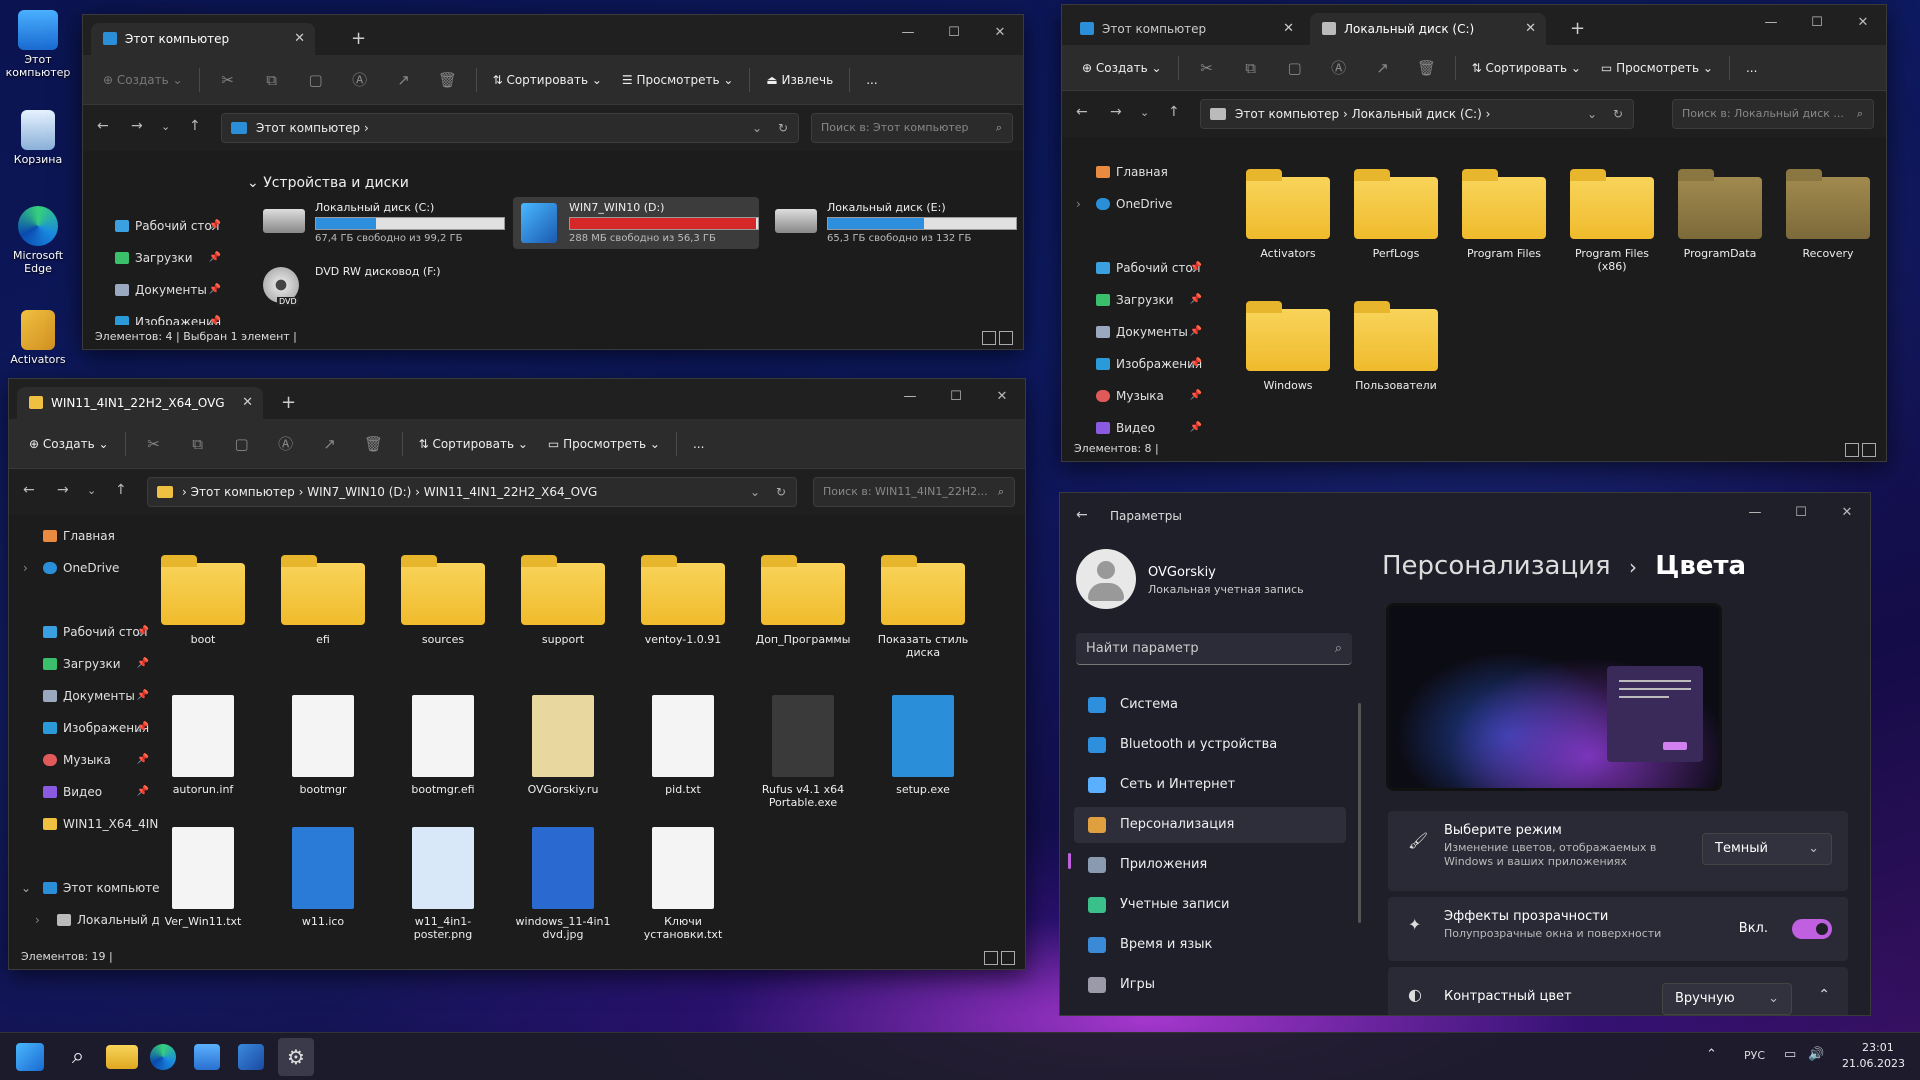 The width and height of the screenshot is (1920, 1080). What do you see at coordinates (84, 728) in the screenshot?
I see `sidebar-item-pictures: Изображения 📌` at bounding box center [84, 728].